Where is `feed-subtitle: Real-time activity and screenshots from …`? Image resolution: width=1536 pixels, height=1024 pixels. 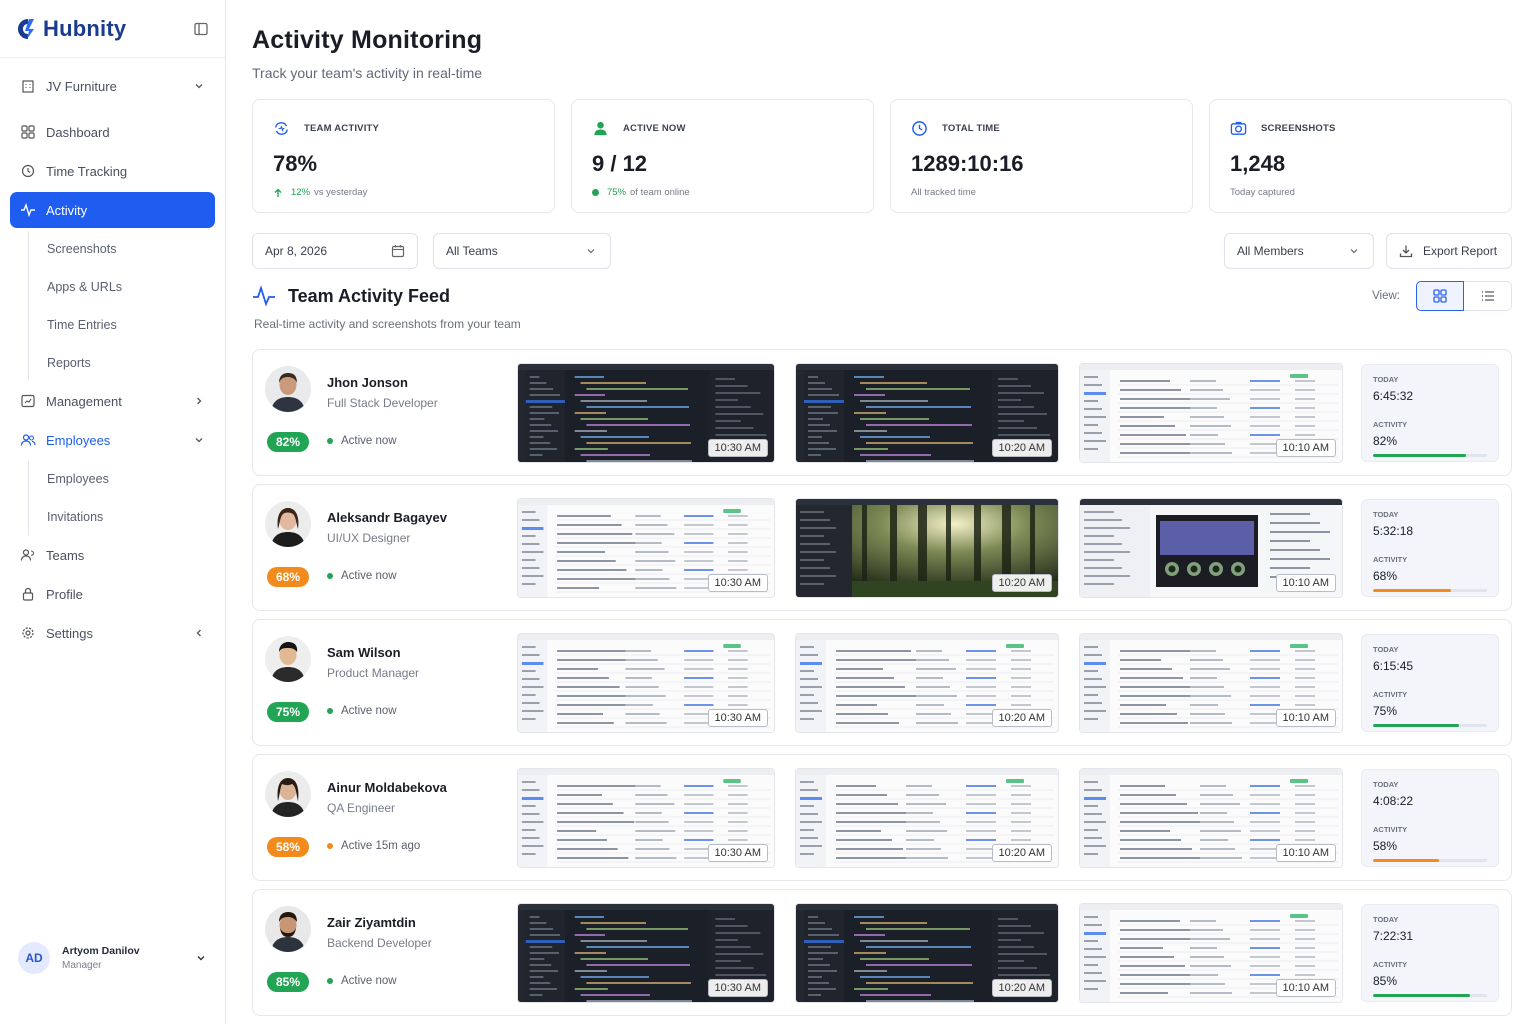 feed-subtitle: Real-time activity and screenshots from … is located at coordinates (387, 324).